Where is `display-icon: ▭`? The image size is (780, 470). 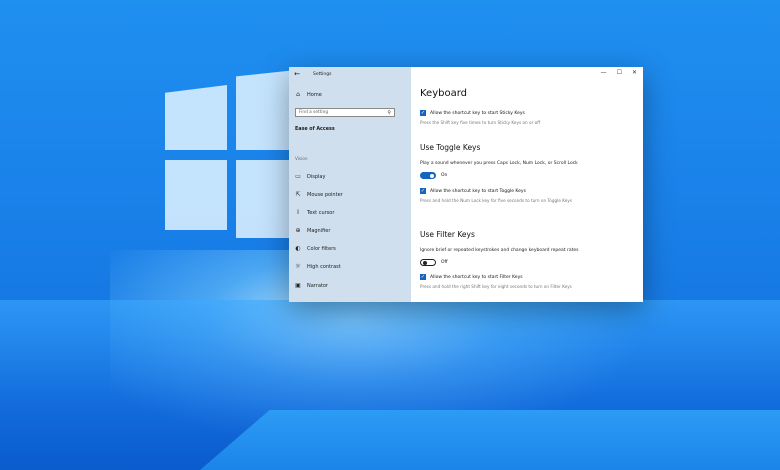 display-icon: ▭ is located at coordinates (298, 176).